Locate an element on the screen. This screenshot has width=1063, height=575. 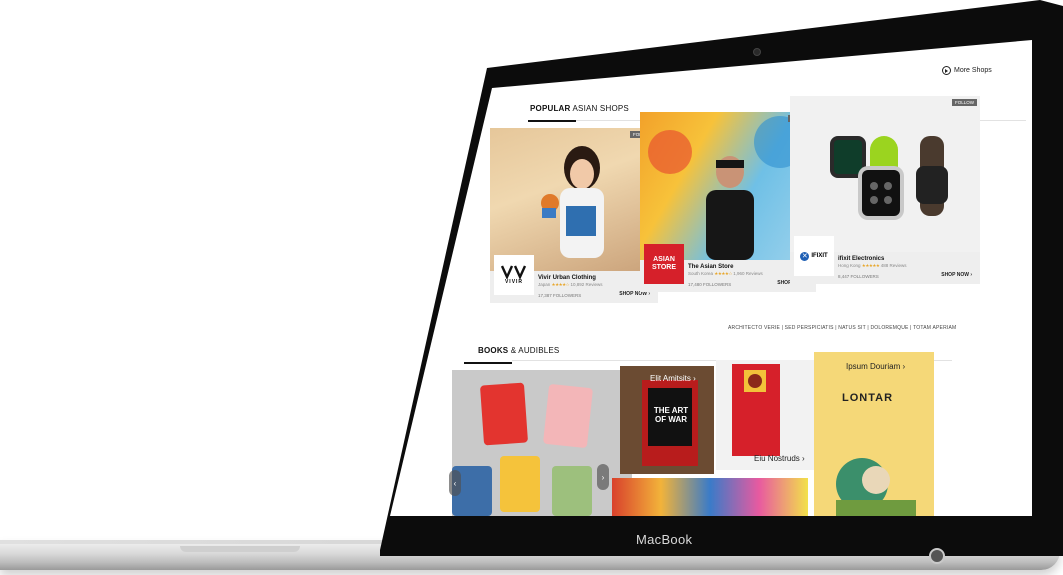
shop-now-button: SHOP NOW › is located at coordinates (956, 275).